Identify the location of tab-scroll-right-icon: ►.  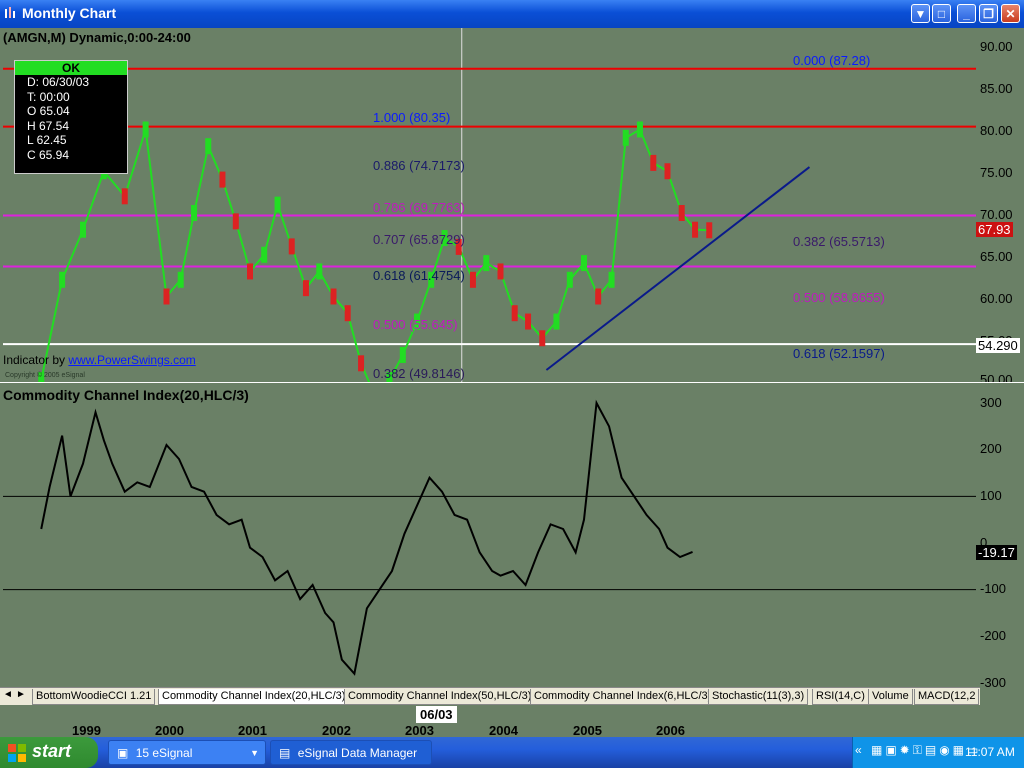
(21, 694).